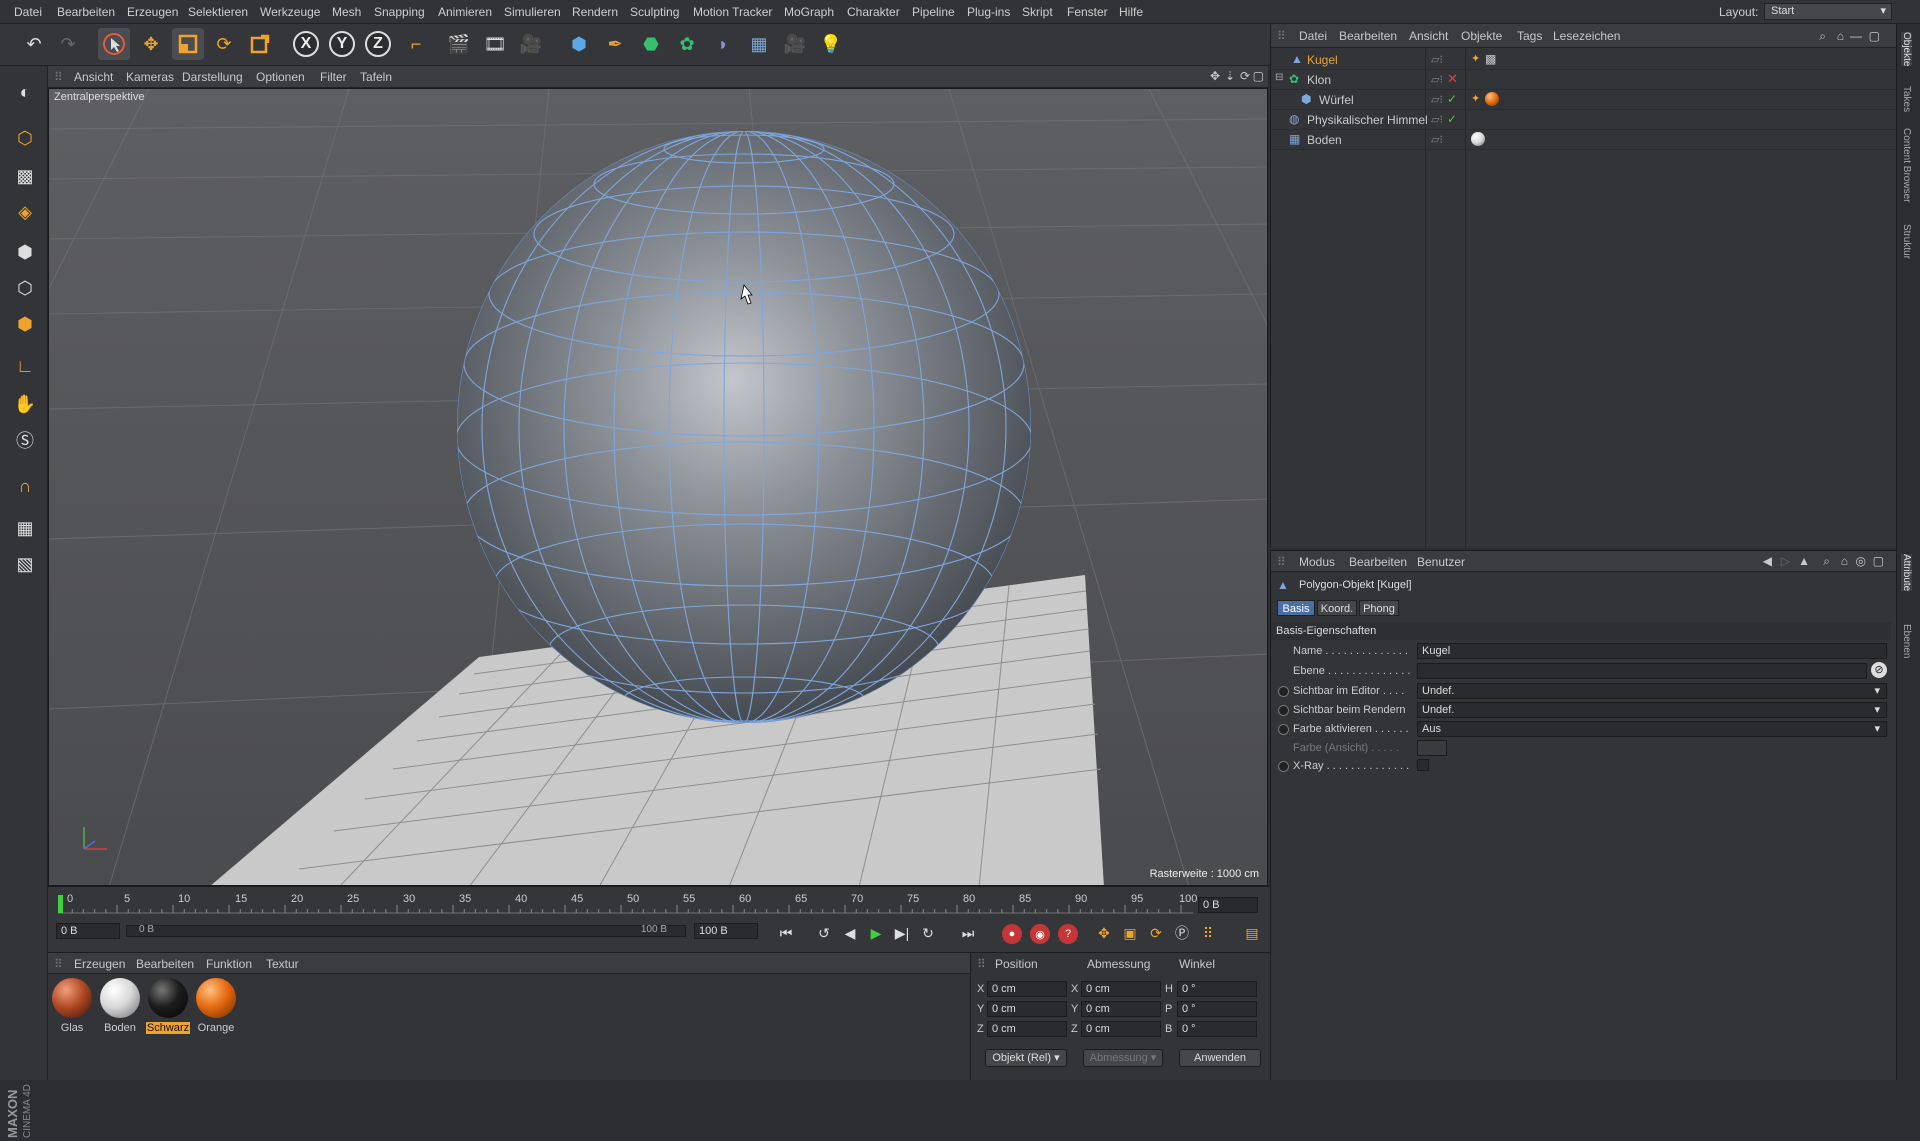  I want to click on make-editable-icon: ◐, so click(25, 92).